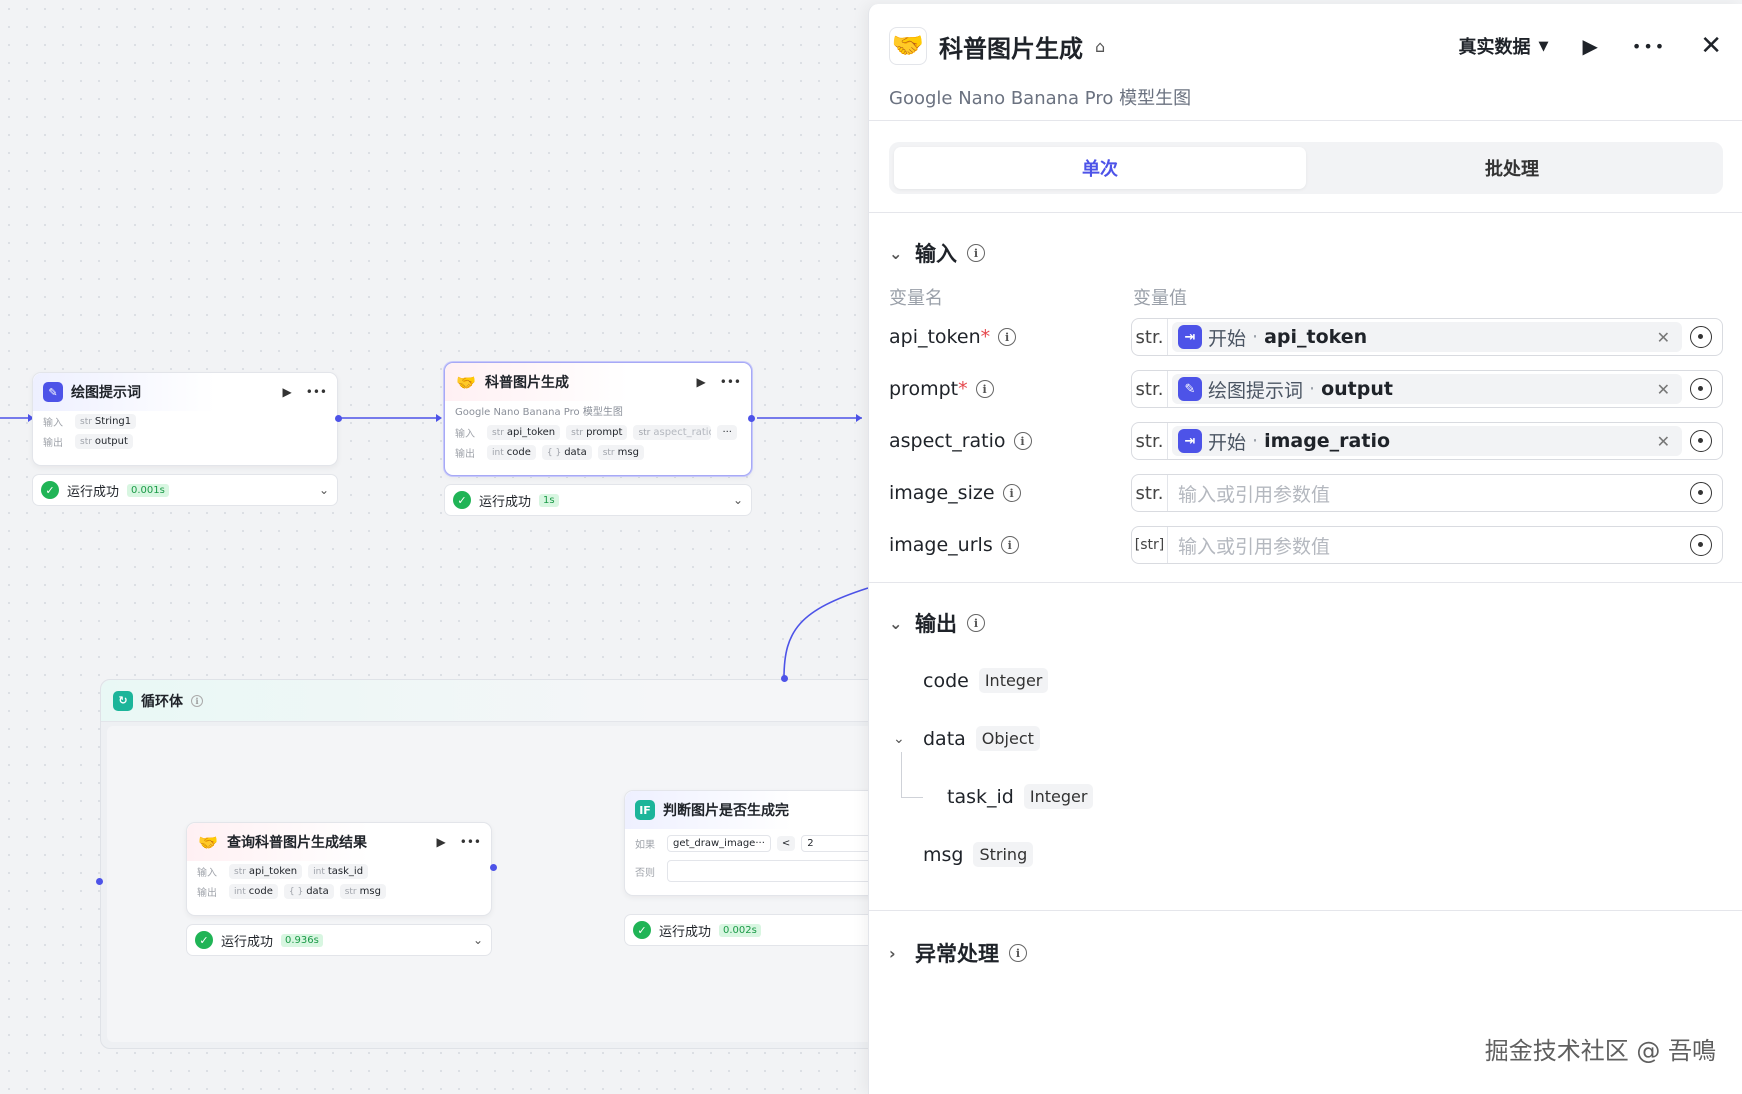 The width and height of the screenshot is (1742, 1094). Describe the element at coordinates (1040, 98) in the screenshot. I see `panel-description: Google Nano Banana Pro 模型生图` at that location.